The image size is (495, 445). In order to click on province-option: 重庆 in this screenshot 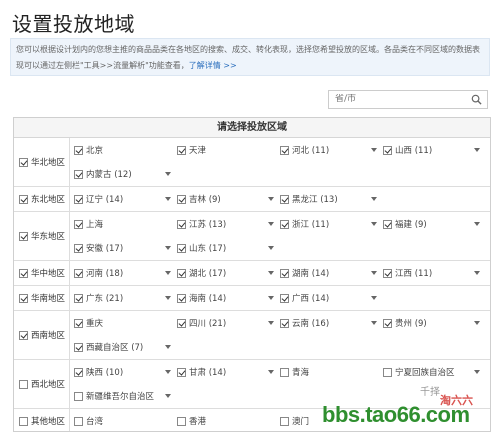, I will do `click(125, 323)`.